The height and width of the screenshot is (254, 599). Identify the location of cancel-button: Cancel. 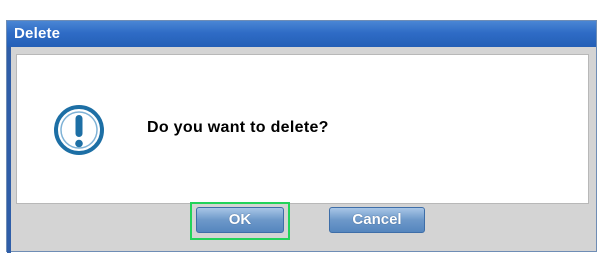
(377, 220).